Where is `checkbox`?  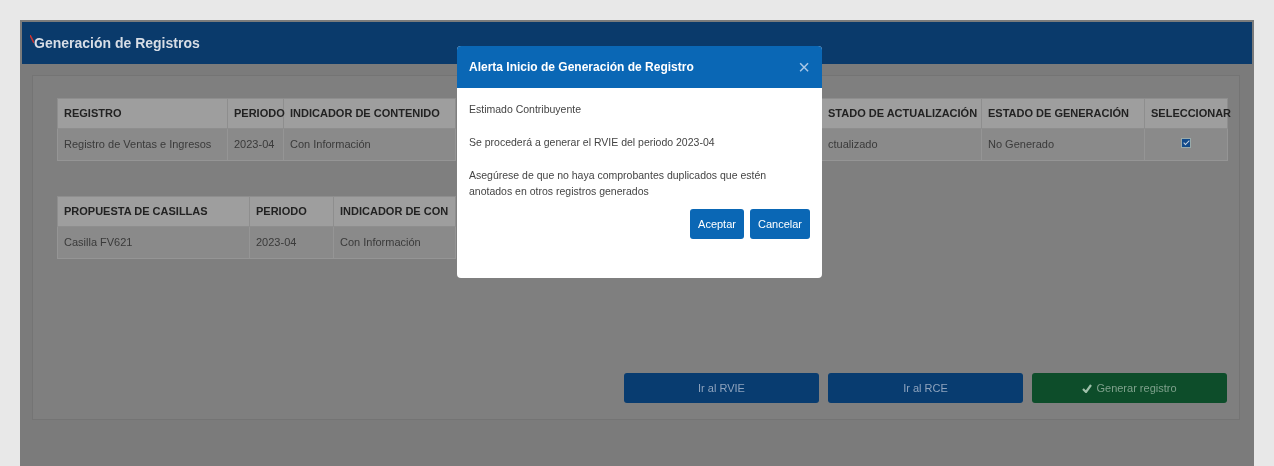 checkbox is located at coordinates (1186, 143).